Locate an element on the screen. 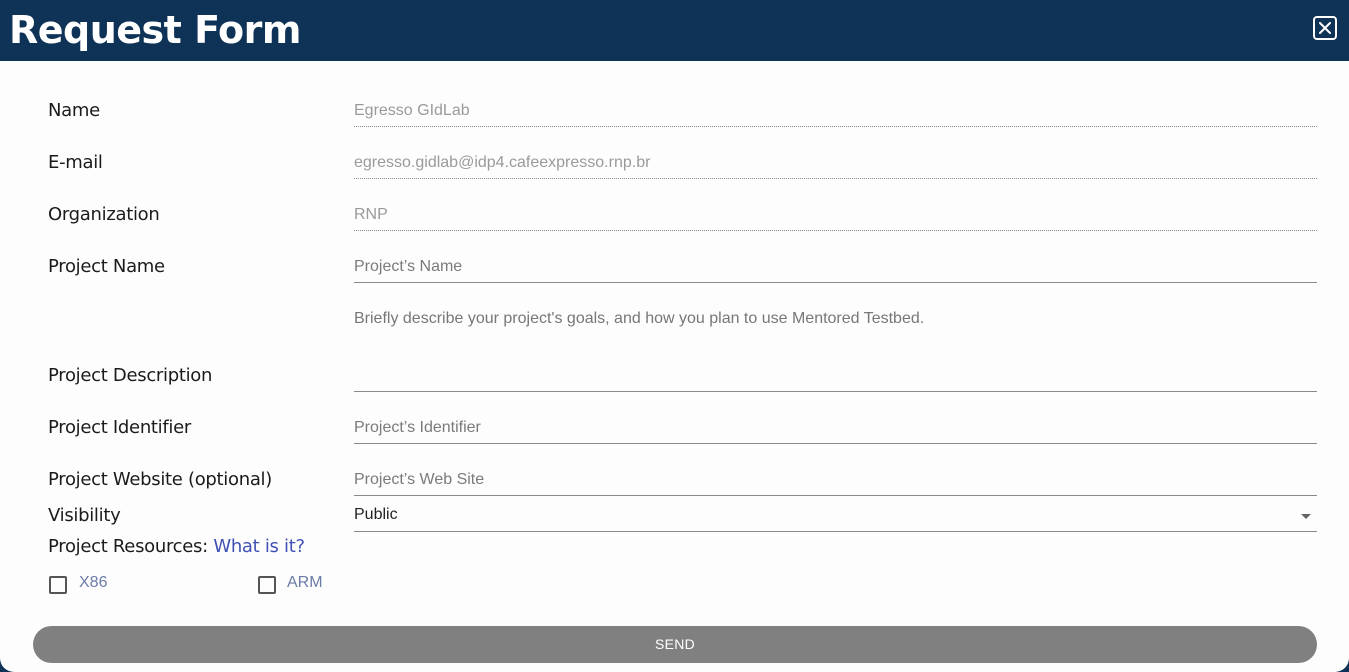  name-field-wrap is located at coordinates (835, 113).